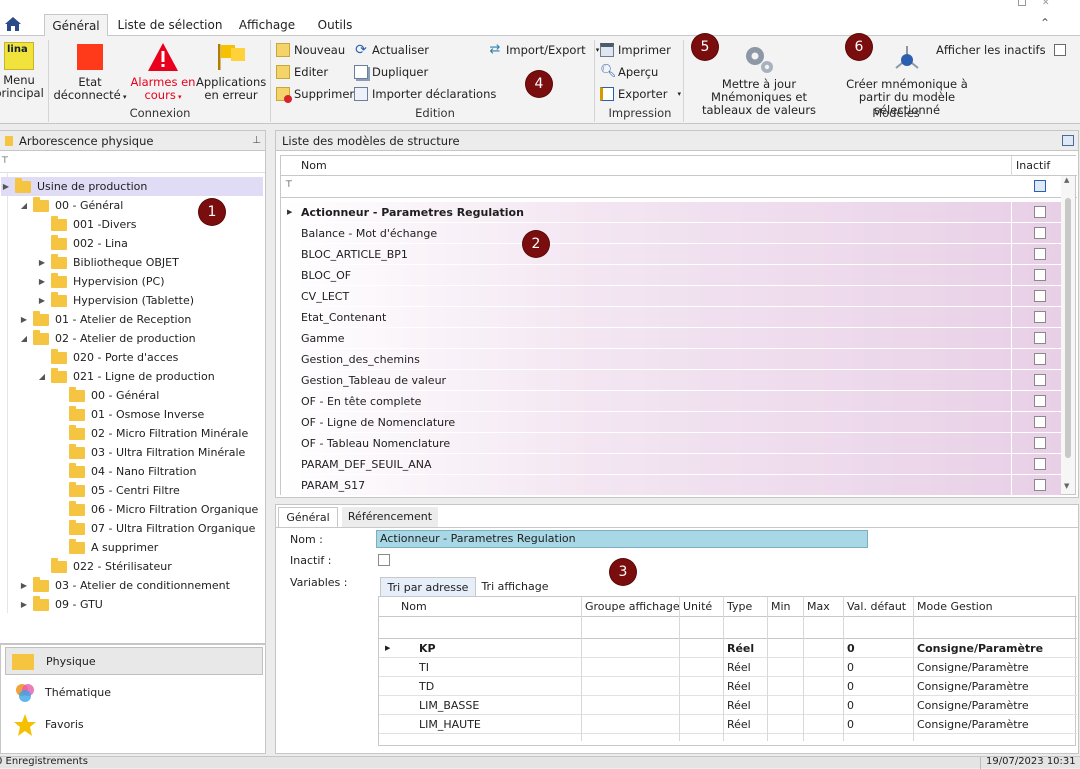  Describe the element at coordinates (671, 212) in the screenshot. I see `model-row: ▶ Actionneur - Parametres Regulation` at that location.